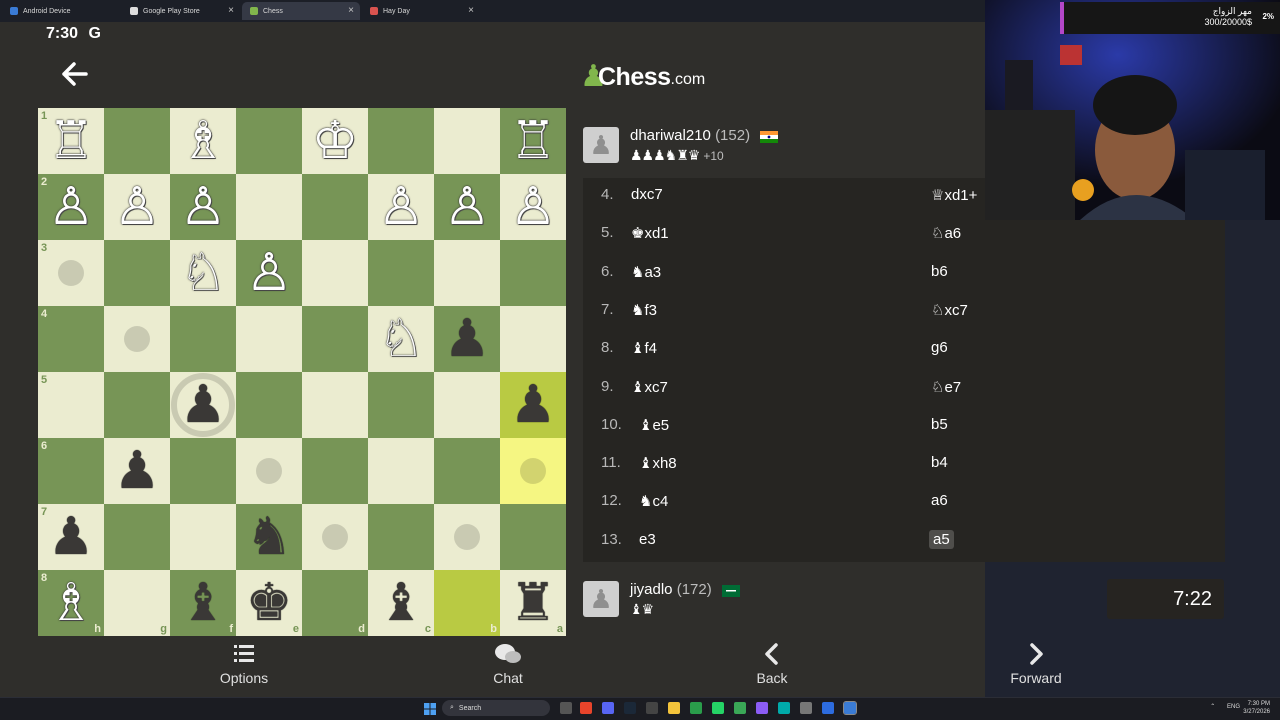 The image size is (1280, 720). What do you see at coordinates (939, 462) in the screenshot?
I see `black-move: b4` at bounding box center [939, 462].